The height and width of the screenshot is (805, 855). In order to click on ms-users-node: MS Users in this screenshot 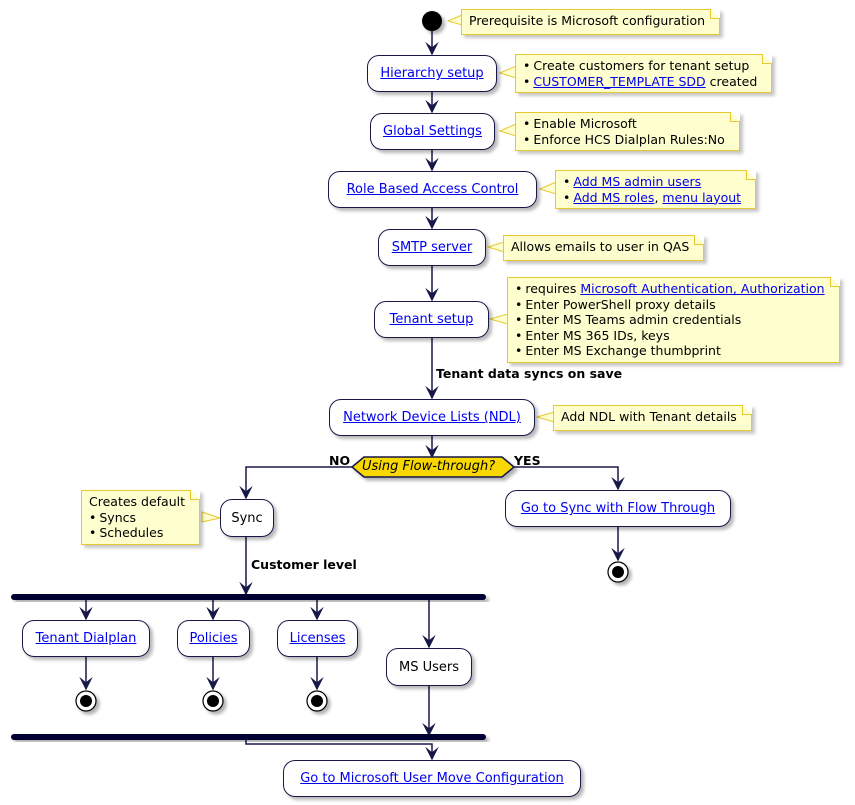, I will do `click(429, 667)`.